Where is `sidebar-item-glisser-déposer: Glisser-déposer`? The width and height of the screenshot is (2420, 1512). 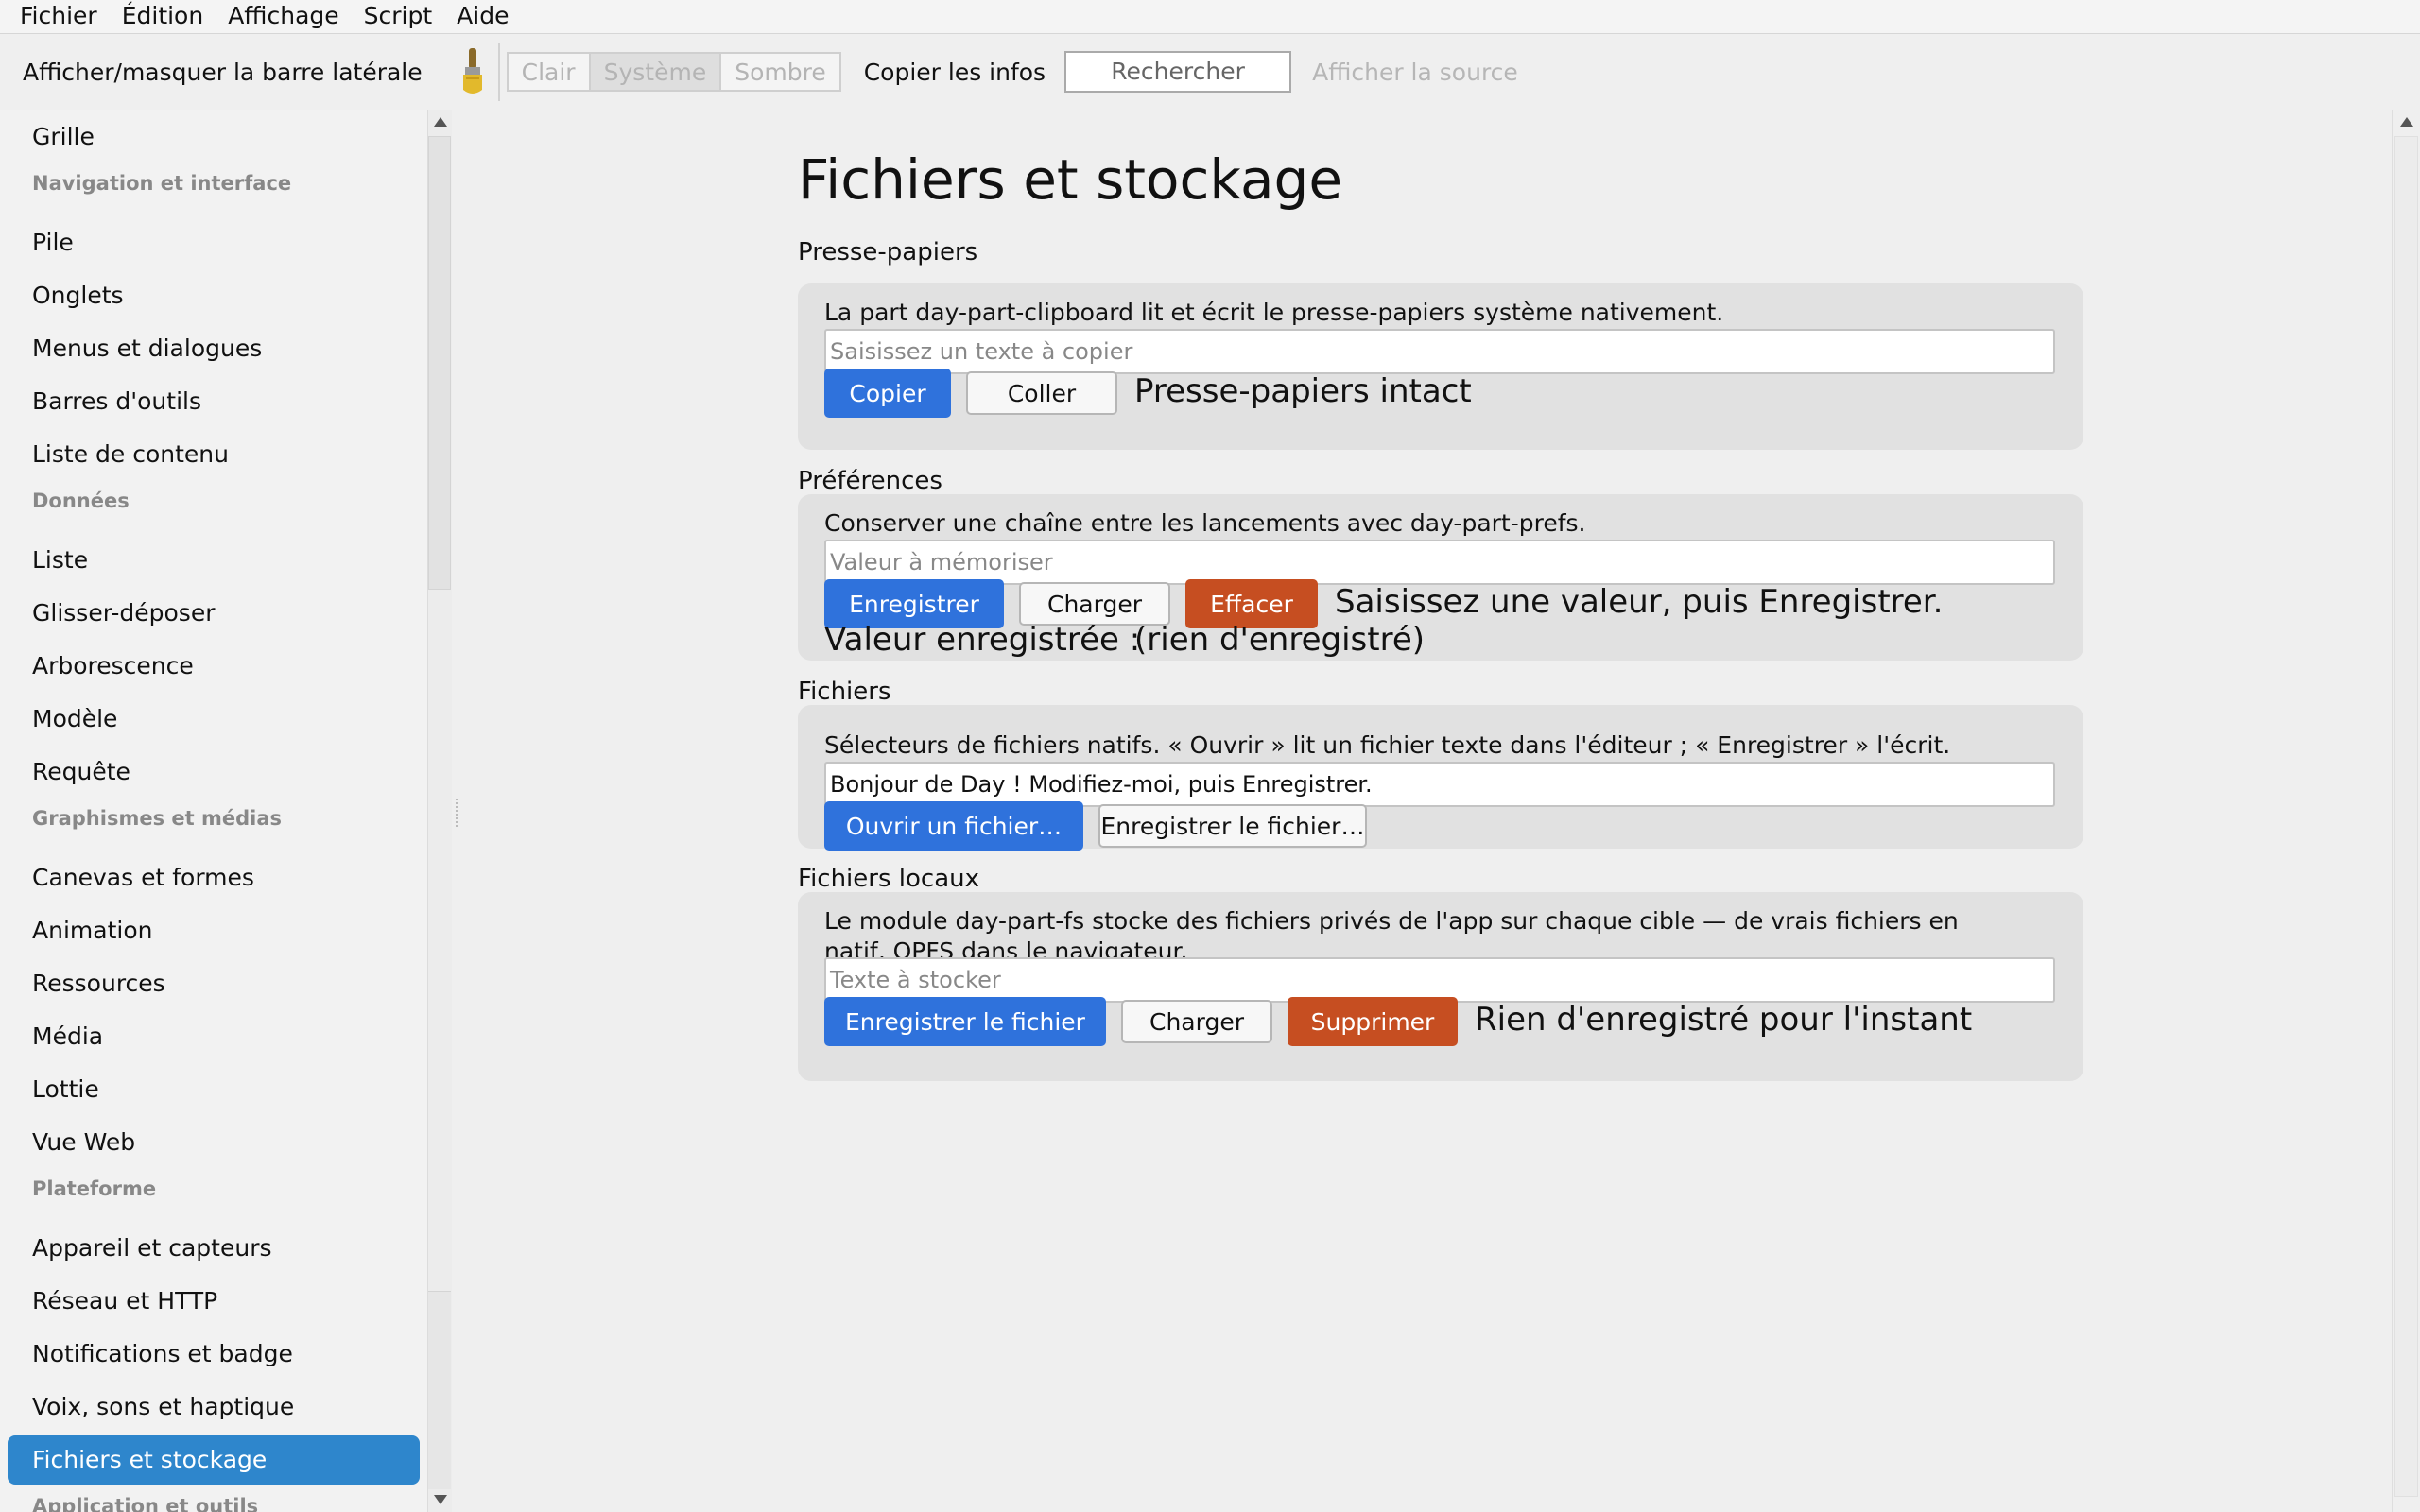 sidebar-item-glisser-déposer: Glisser-déposer is located at coordinates (214, 613).